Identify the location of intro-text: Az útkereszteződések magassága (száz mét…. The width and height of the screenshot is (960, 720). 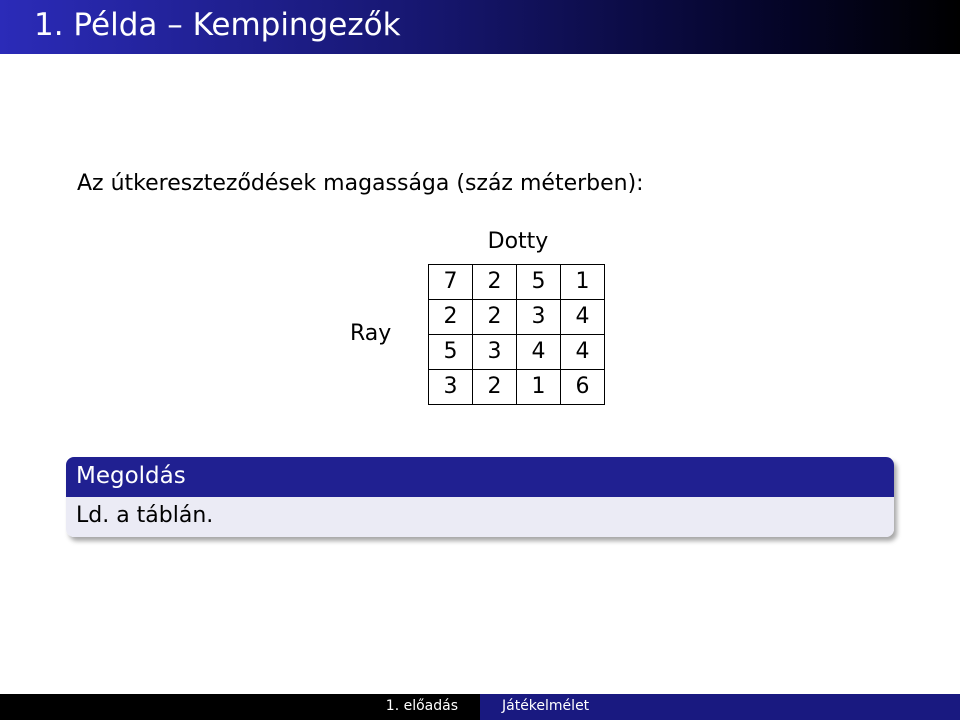
(360, 183).